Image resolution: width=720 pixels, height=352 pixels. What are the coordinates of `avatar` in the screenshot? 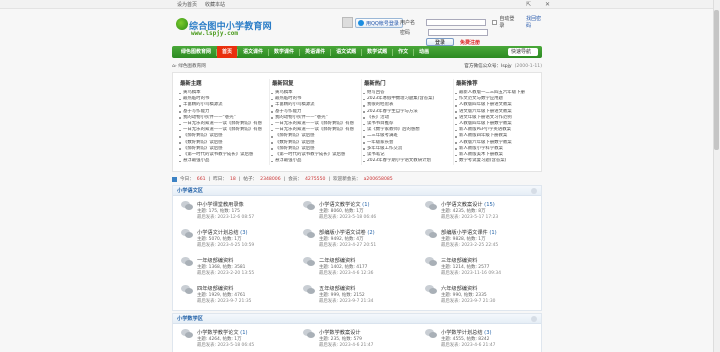 It's located at (347, 22).